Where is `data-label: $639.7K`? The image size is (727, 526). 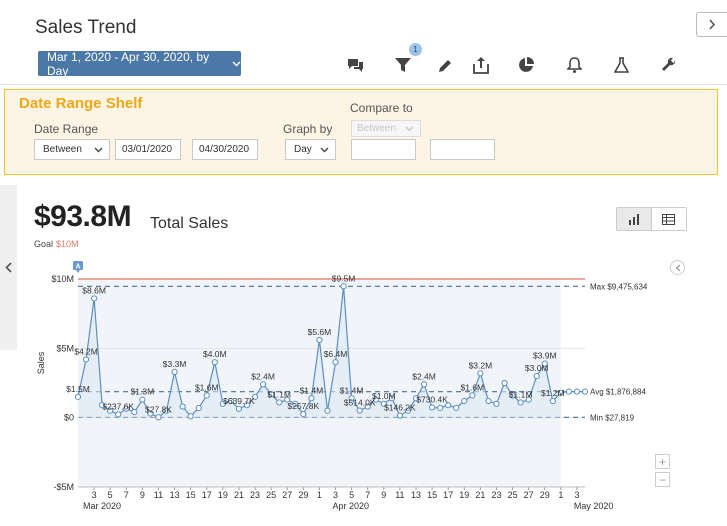 data-label: $639.7K is located at coordinates (239, 401).